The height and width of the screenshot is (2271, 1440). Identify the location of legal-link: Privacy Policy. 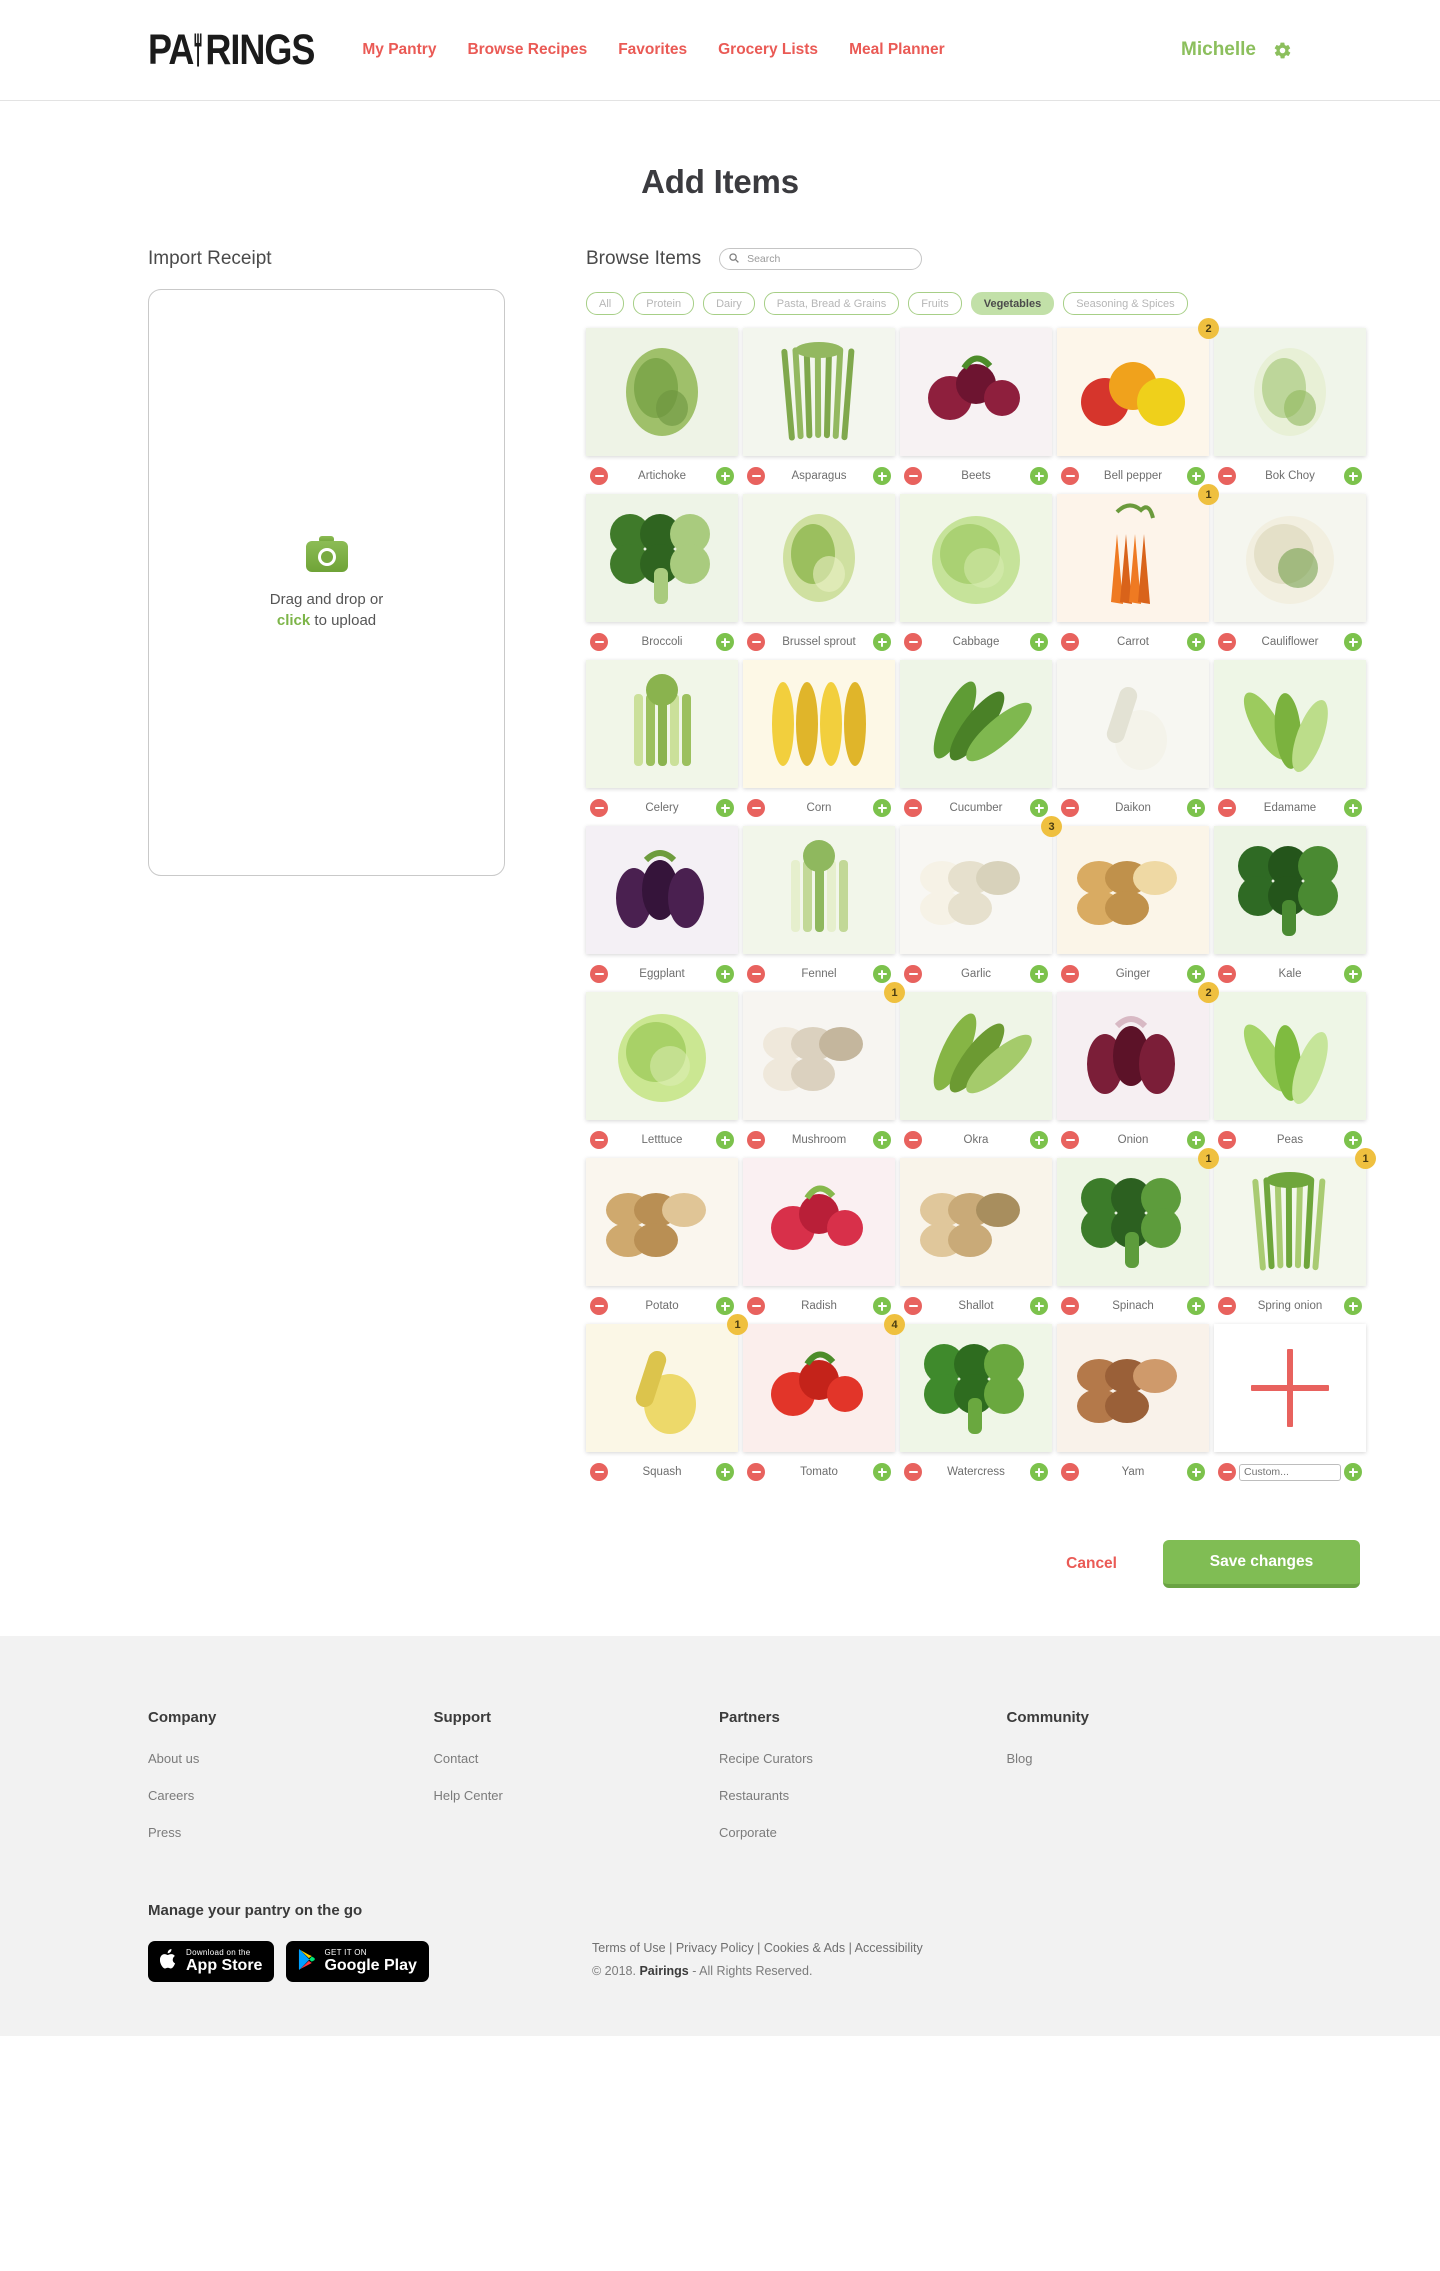
(715, 1948).